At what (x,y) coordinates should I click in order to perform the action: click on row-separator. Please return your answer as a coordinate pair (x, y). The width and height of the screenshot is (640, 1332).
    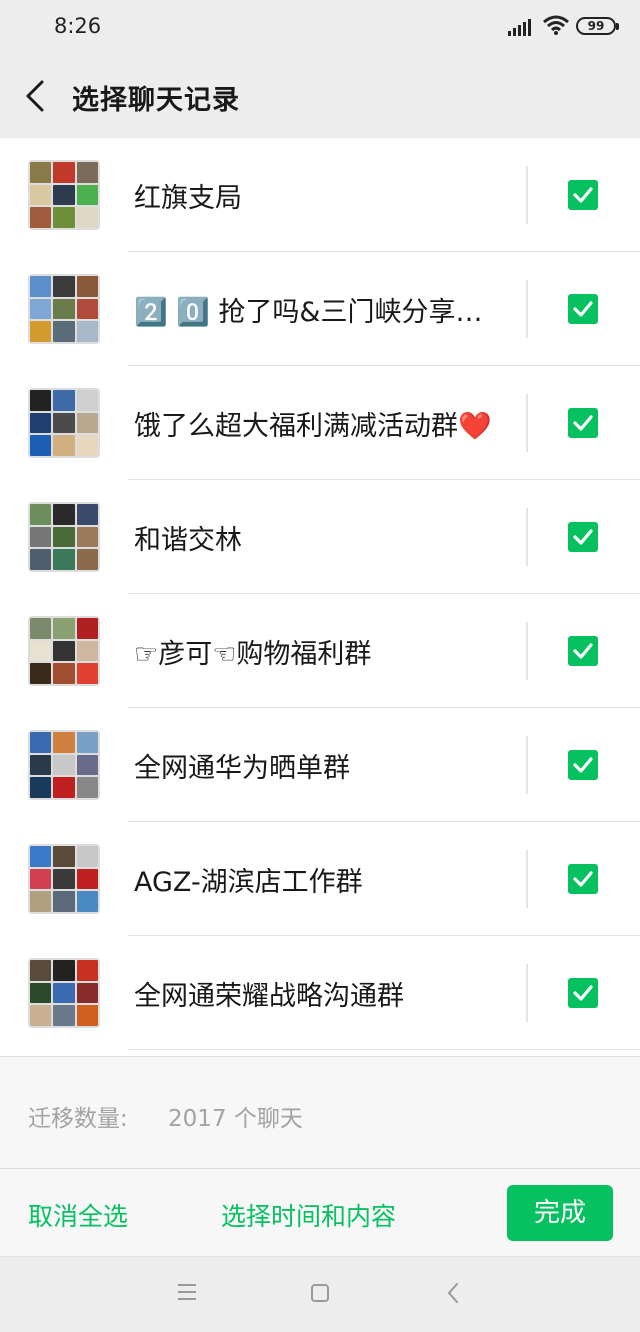
    Looking at the image, I should click on (384, 1049).